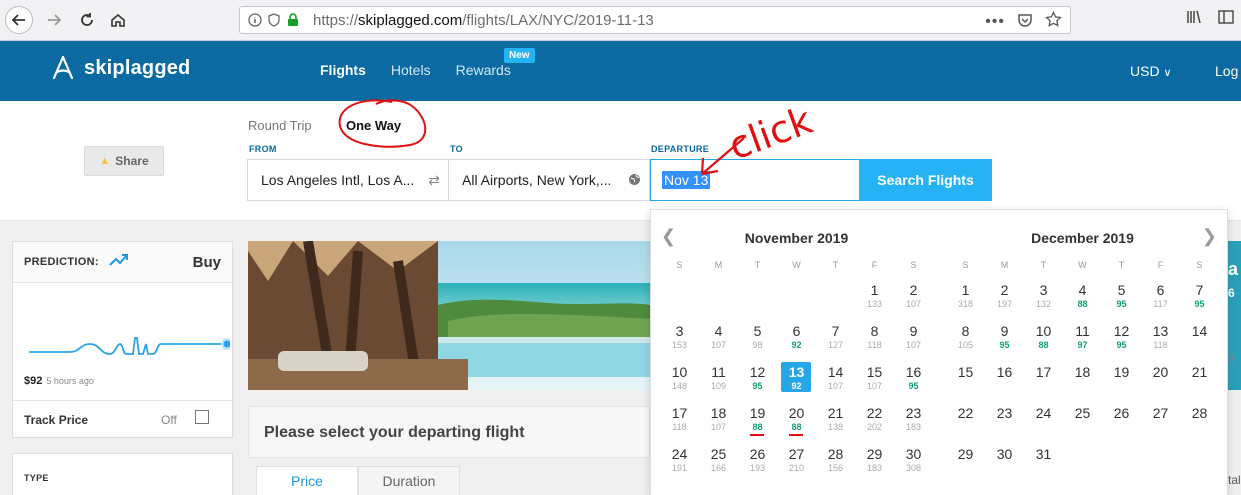 Image resolution: width=1241 pixels, height=495 pixels. I want to click on calendar-day: 27 210, so click(796, 464).